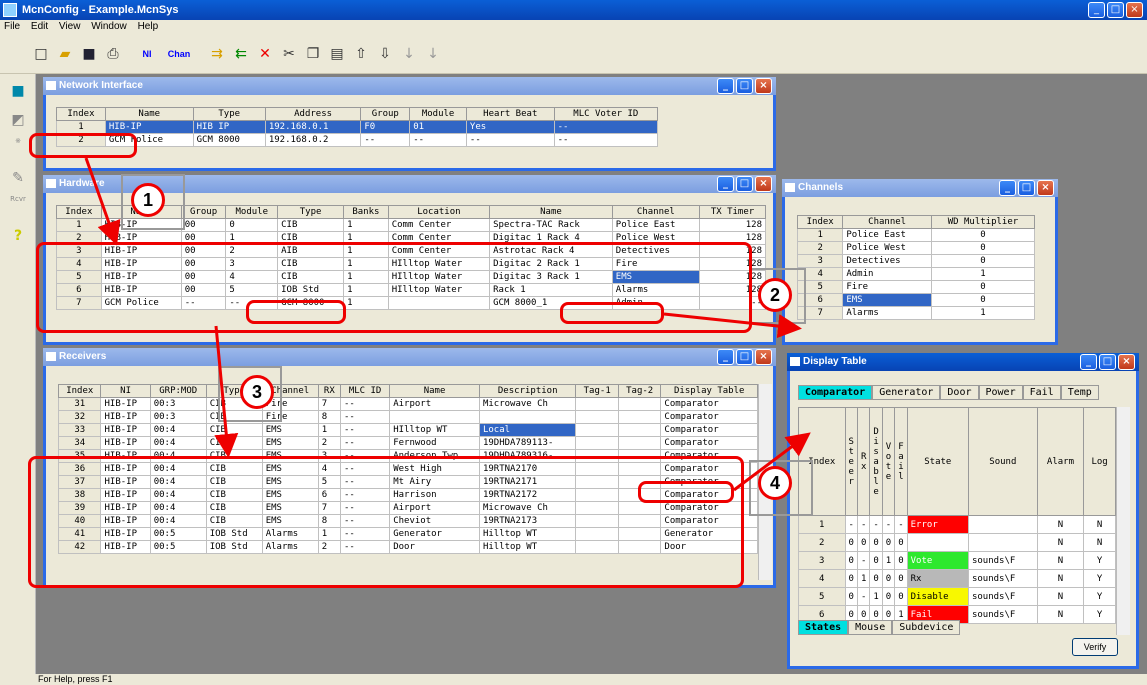 This screenshot has width=1147, height=685. I want to click on callout-3: 3, so click(257, 392).